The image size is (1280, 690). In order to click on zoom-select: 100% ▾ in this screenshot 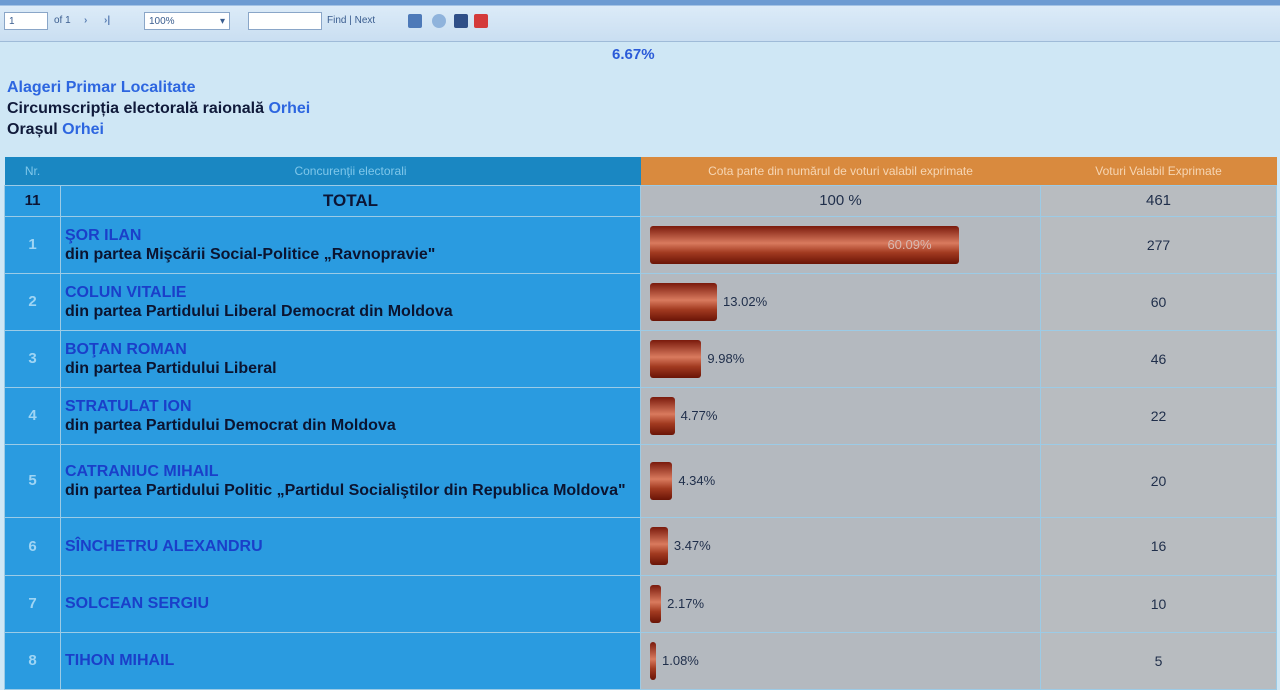, I will do `click(187, 21)`.